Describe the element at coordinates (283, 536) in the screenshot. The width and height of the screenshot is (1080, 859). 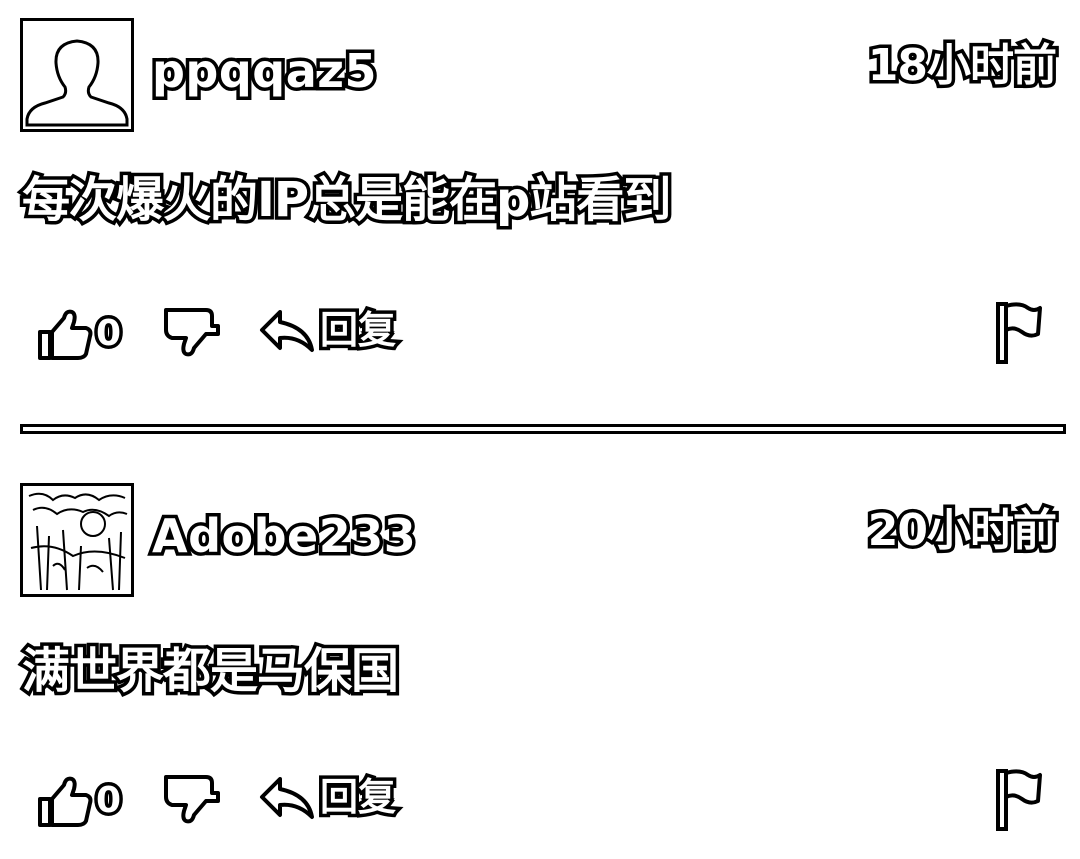
I see `username: Adobe233` at that location.